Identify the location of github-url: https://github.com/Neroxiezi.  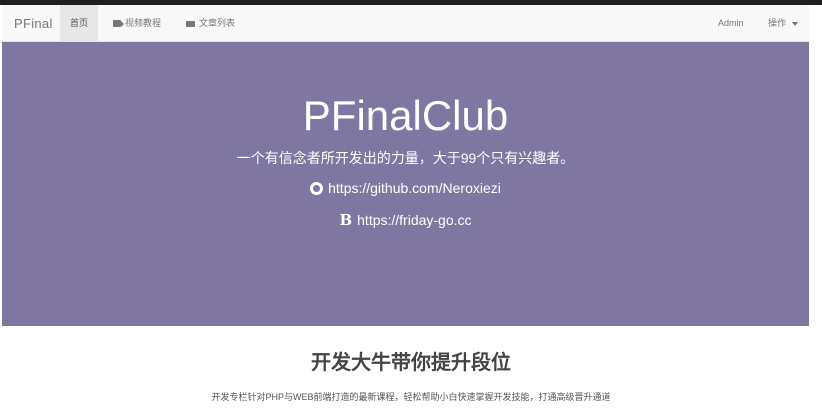
(414, 188).